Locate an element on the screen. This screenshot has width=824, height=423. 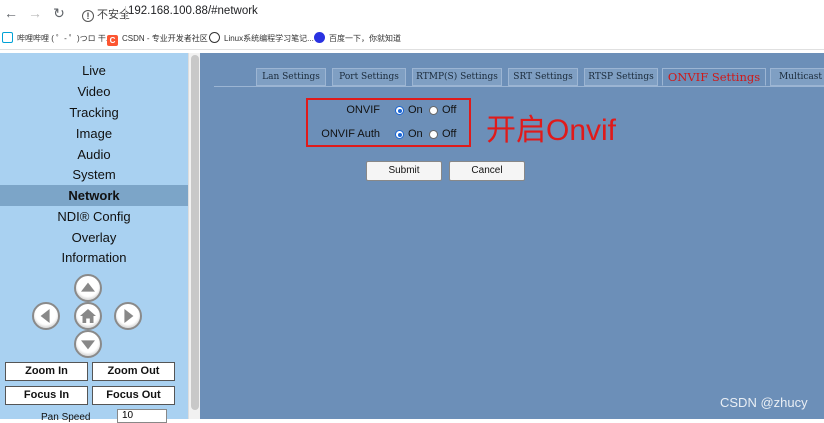
zoom-in-button: Zoom In is located at coordinates (46, 371).